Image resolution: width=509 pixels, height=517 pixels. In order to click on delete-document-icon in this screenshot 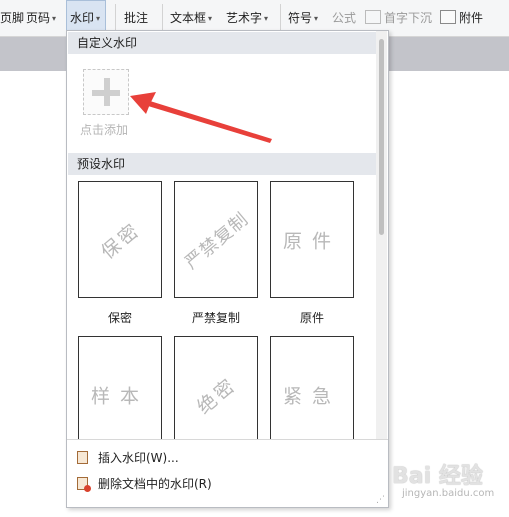, I will do `click(84, 484)`.